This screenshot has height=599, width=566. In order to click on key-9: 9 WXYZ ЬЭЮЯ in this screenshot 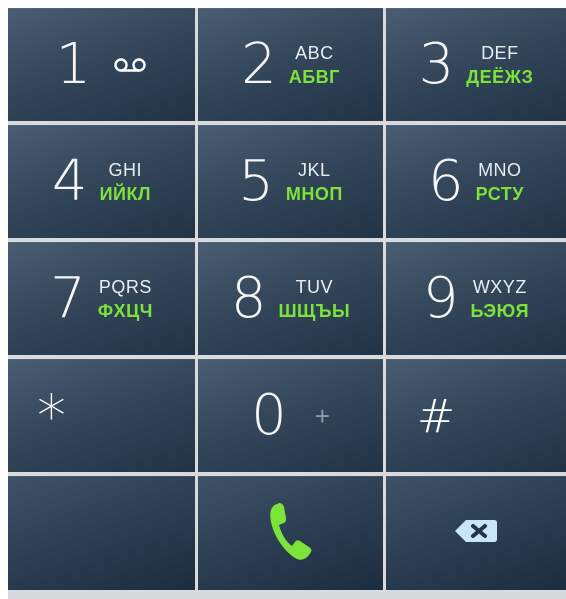, I will do `click(476, 298)`.